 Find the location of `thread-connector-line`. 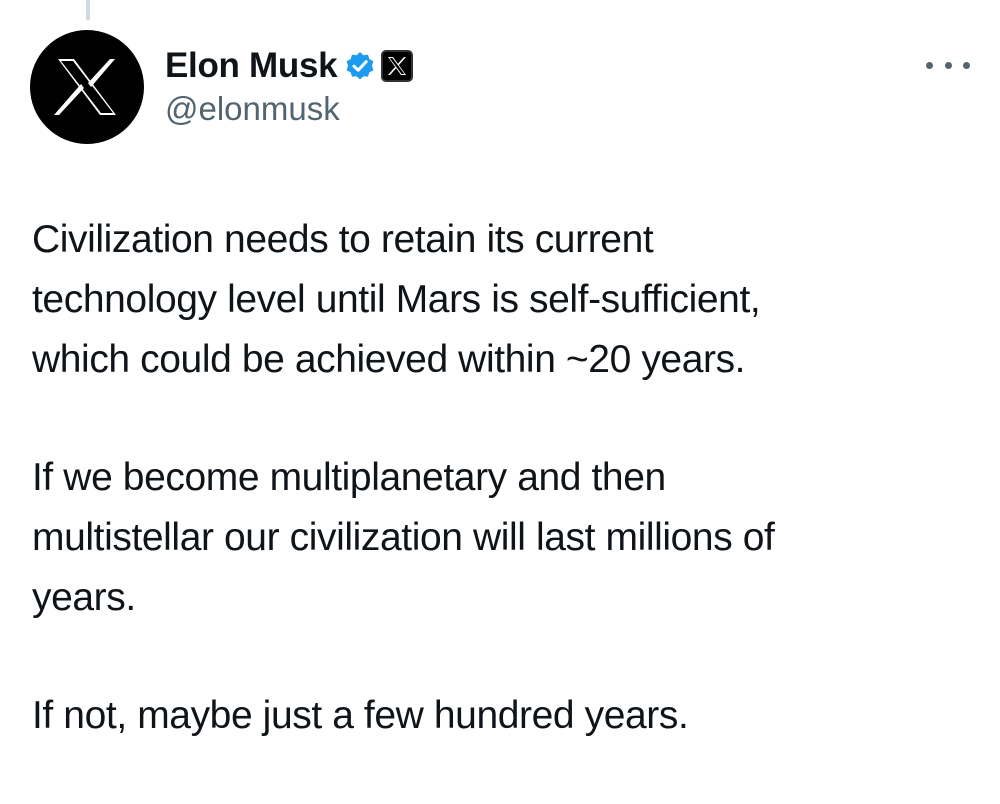

thread-connector-line is located at coordinates (88, 10).